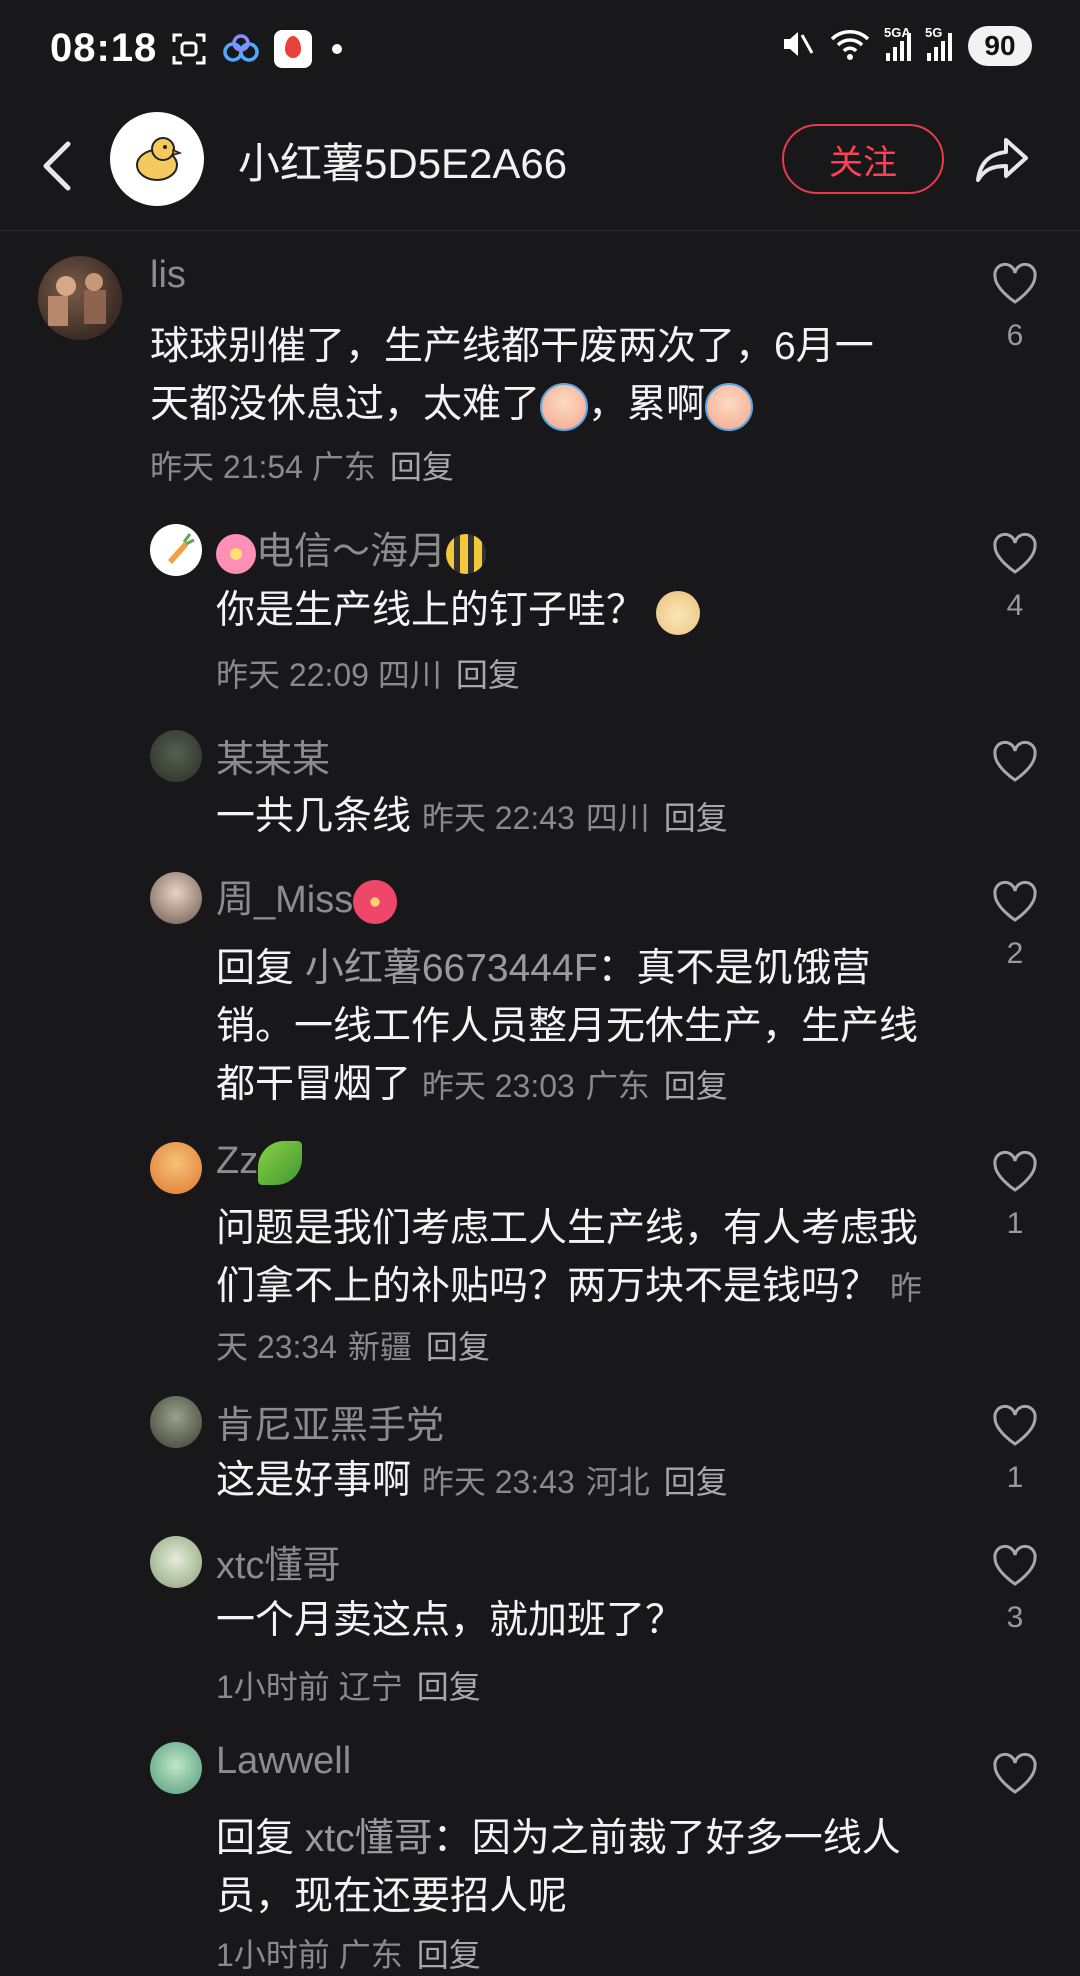 Image resolution: width=1080 pixels, height=1976 pixels. I want to click on comment-text: 一共几条线 昨天 22:43 四川 回复, so click(472, 816).